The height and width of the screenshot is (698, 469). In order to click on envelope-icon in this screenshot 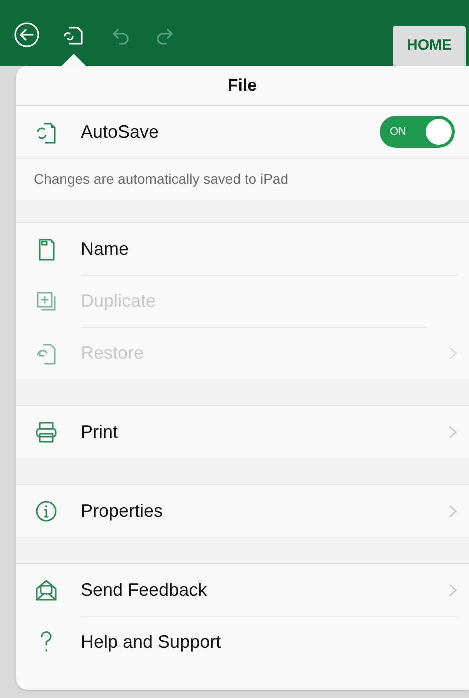, I will do `click(46, 590)`.